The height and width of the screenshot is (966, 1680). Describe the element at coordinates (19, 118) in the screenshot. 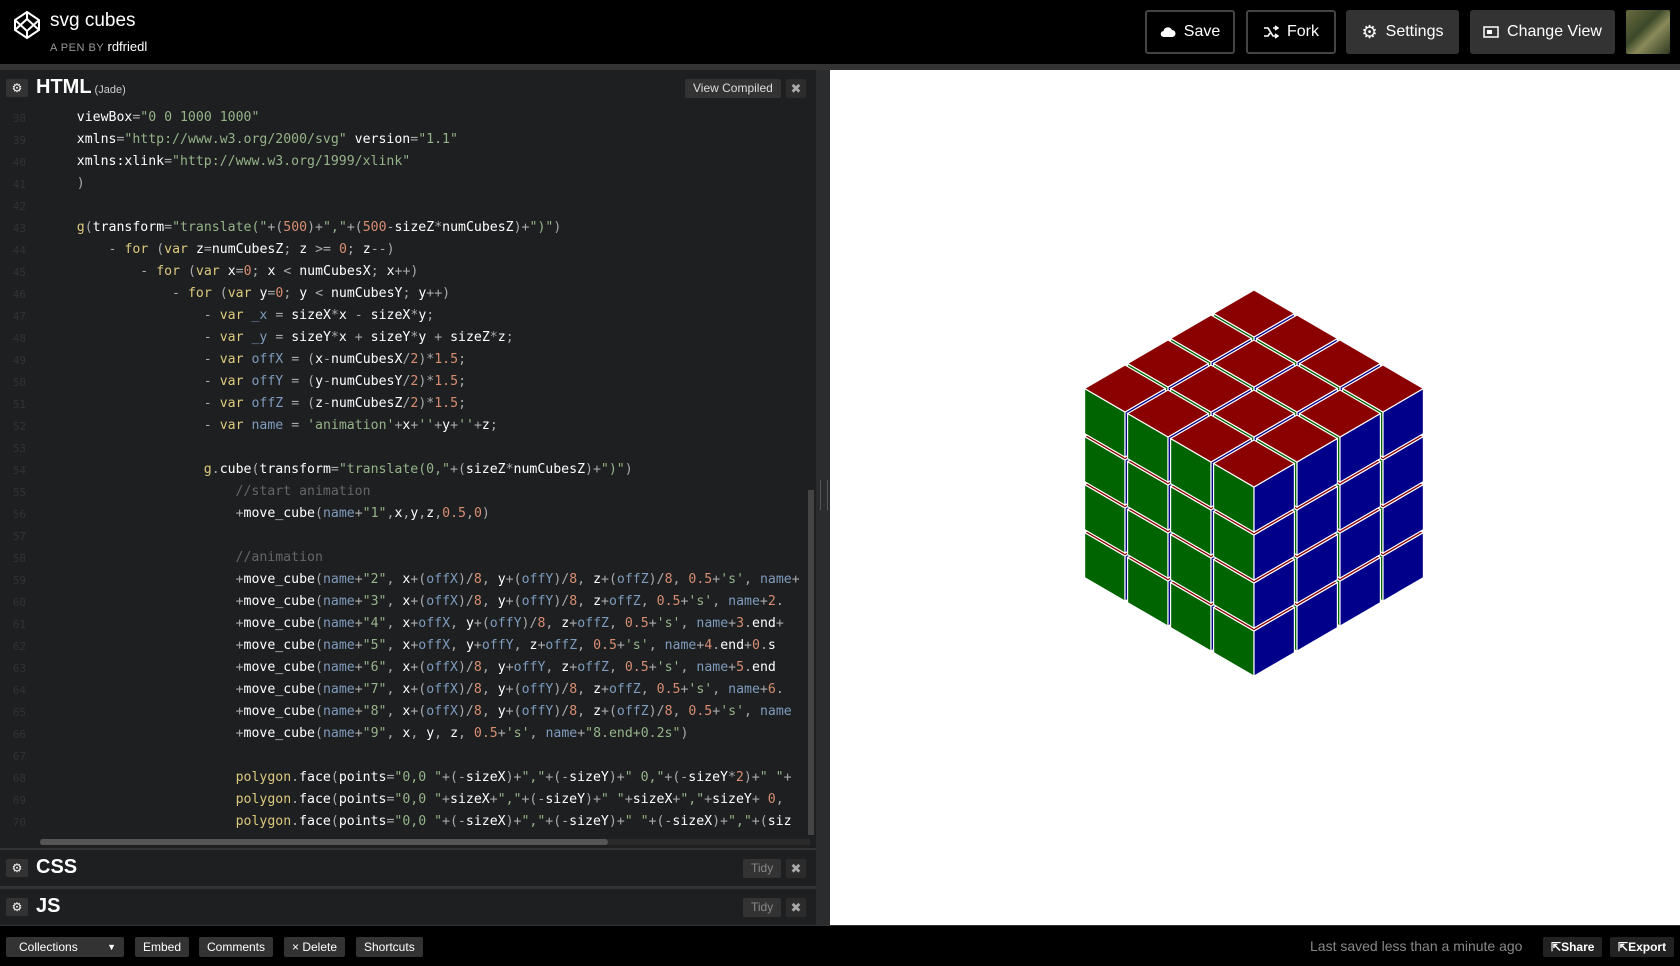

I see `line-number: 38` at that location.